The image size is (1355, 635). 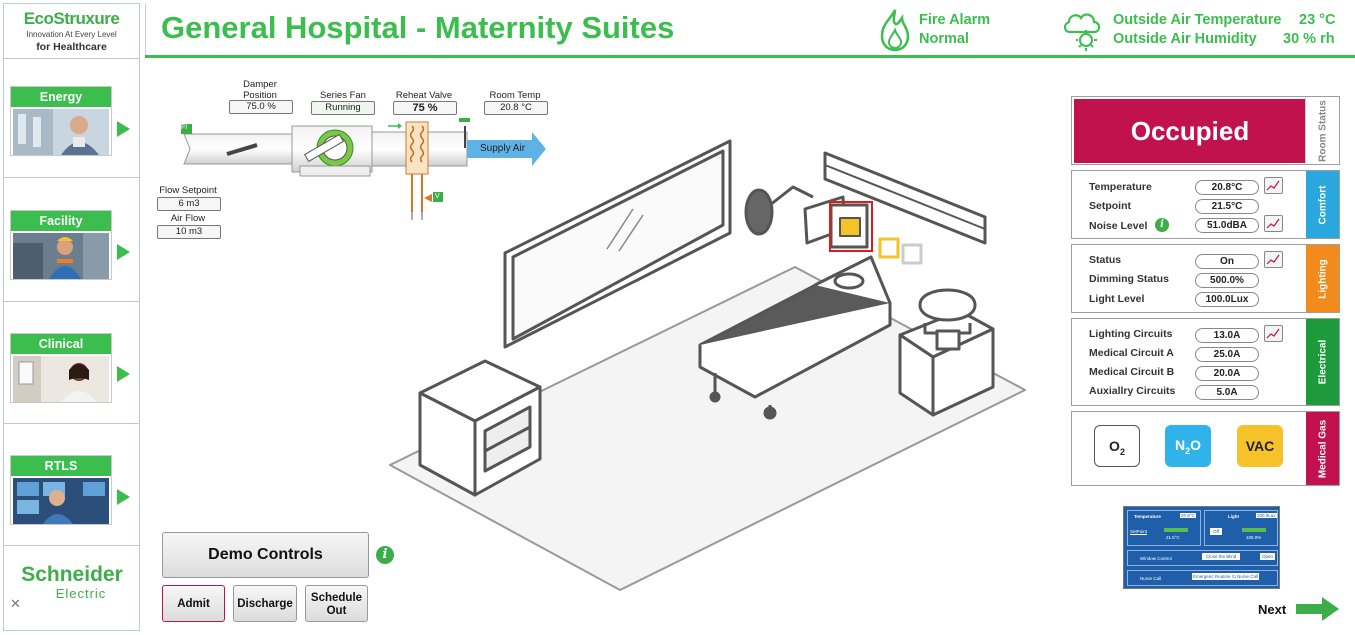 What do you see at coordinates (1254, 530) in the screenshot?
I see `thumb-dimmer-slider` at bounding box center [1254, 530].